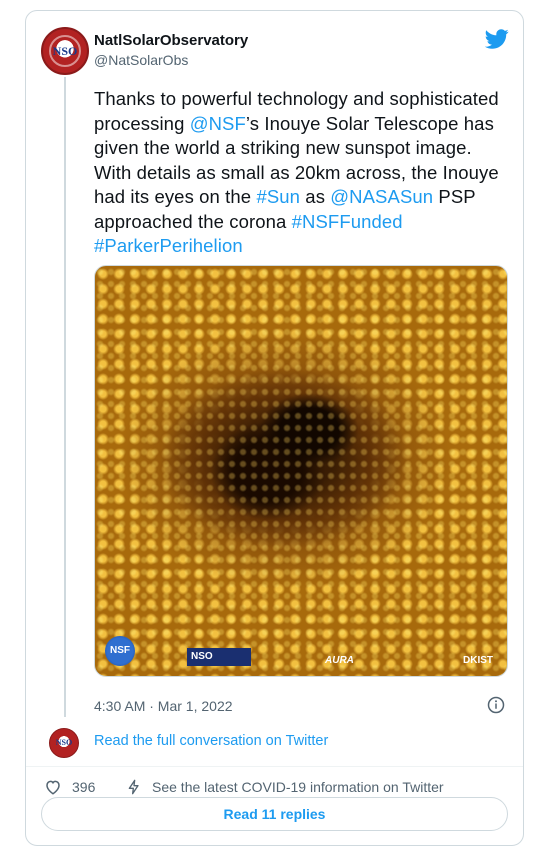 This screenshot has width=548, height=856. What do you see at coordinates (168, 245) in the screenshot?
I see `hashtag-parkerperihelion-link: #ParkerPerihelion` at bounding box center [168, 245].